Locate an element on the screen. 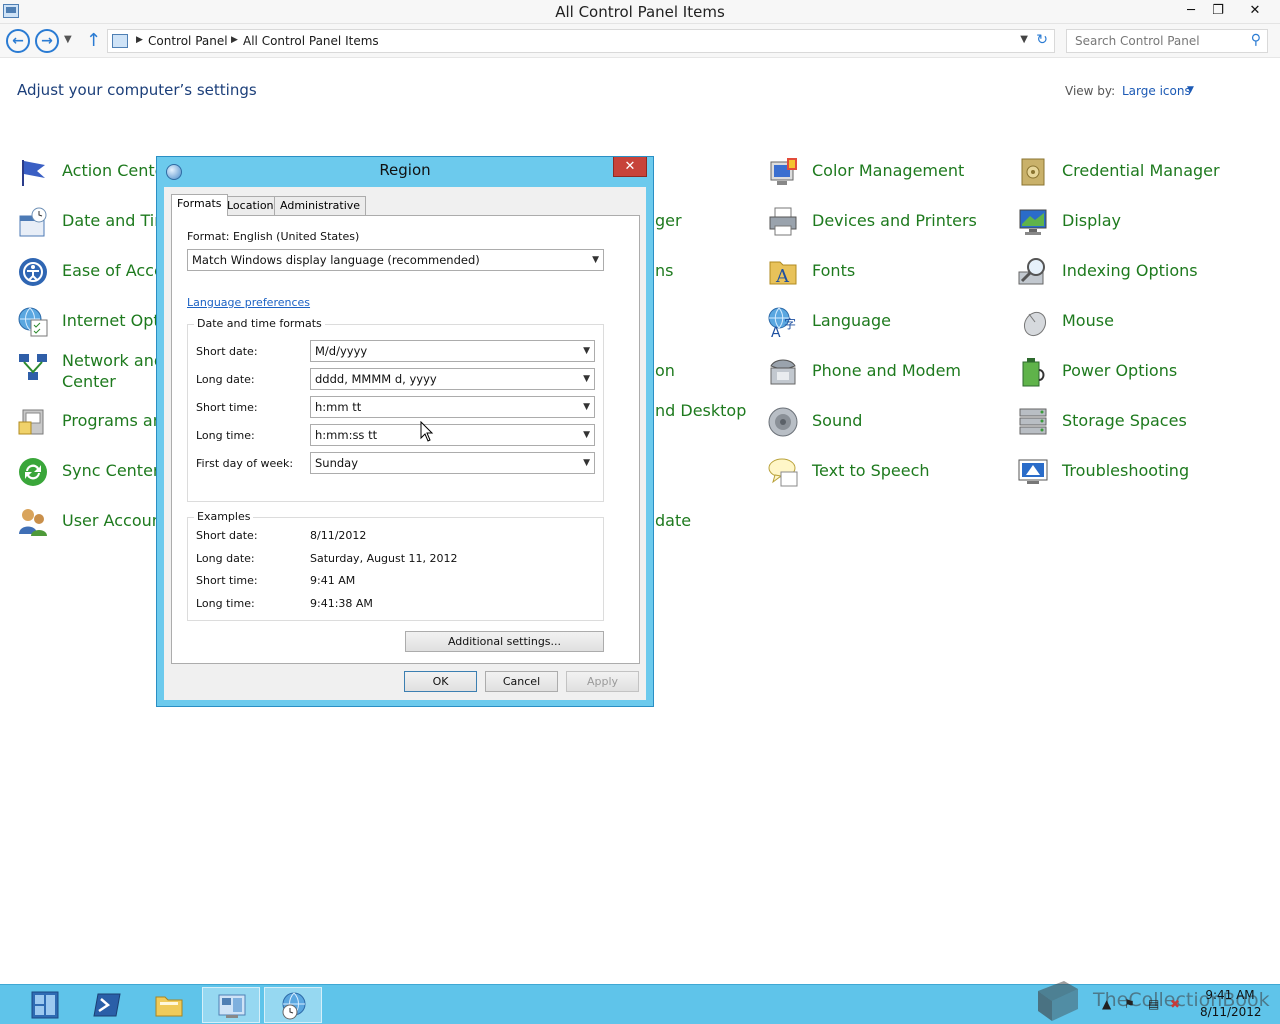 The height and width of the screenshot is (1024, 1280). tab-formats: Formats is located at coordinates (199, 205).